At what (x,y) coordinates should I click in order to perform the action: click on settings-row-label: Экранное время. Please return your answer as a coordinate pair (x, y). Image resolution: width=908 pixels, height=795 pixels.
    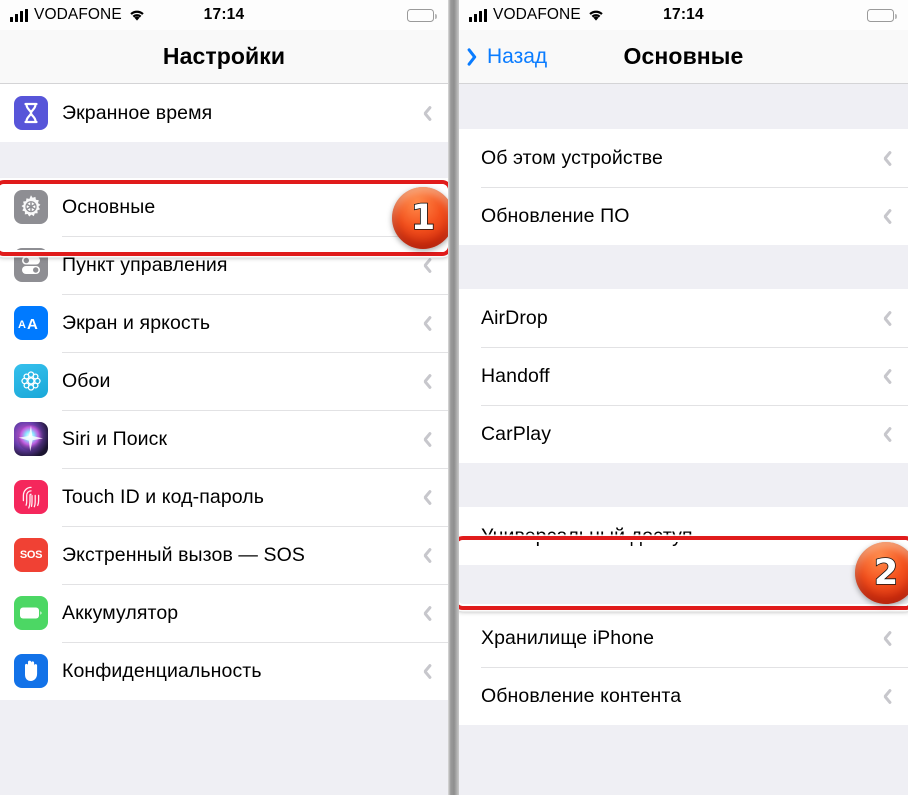
    Looking at the image, I should click on (137, 112).